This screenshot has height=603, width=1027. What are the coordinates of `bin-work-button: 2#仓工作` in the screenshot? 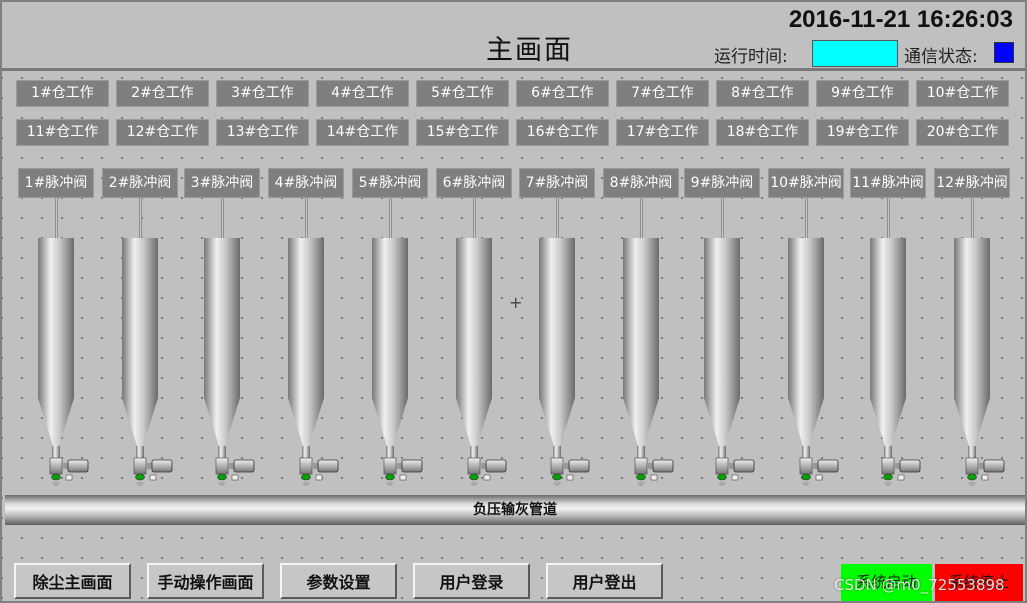 It's located at (162, 93).